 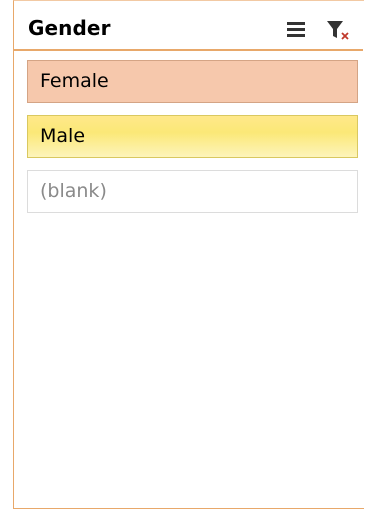 I want to click on multi-select-icon, so click(x=296, y=30).